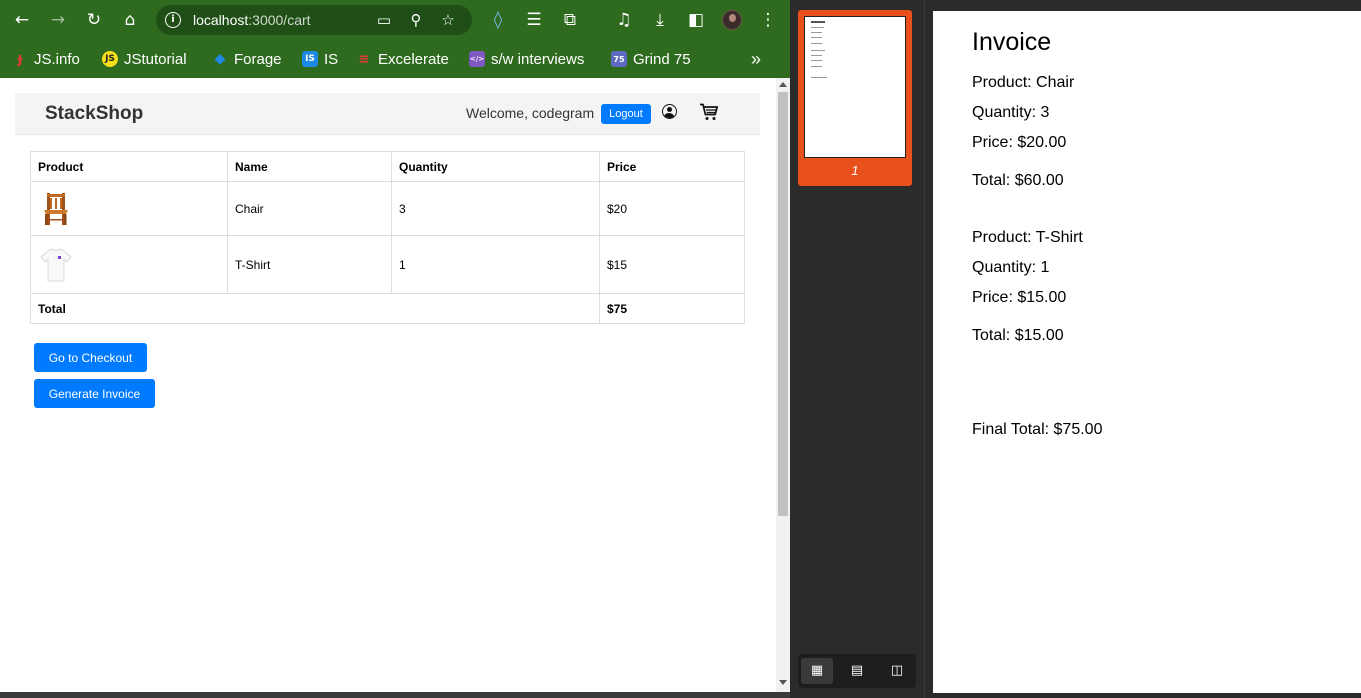 Image resolution: width=1361 pixels, height=698 pixels. I want to click on invoice-price: Price: $20.00, so click(1019, 142).